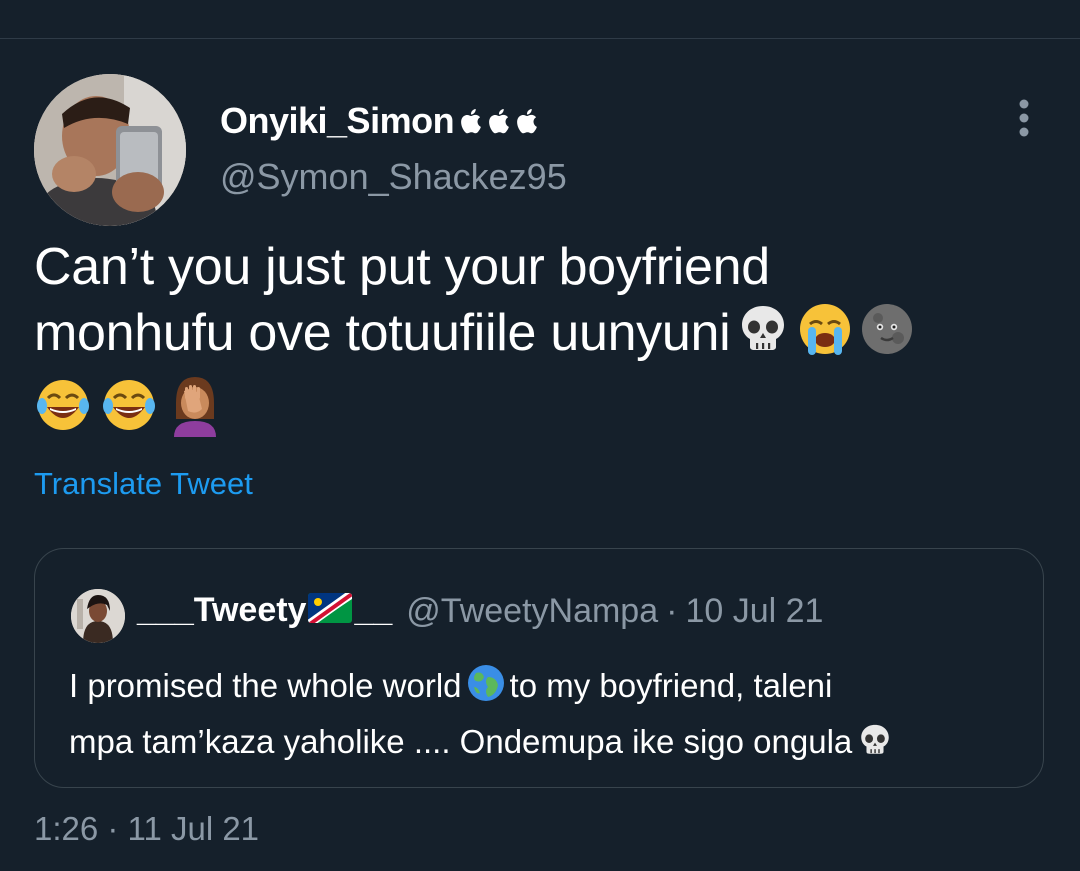  Describe the element at coordinates (337, 120) in the screenshot. I see `author-name-text: Onyiki_Simon` at that location.